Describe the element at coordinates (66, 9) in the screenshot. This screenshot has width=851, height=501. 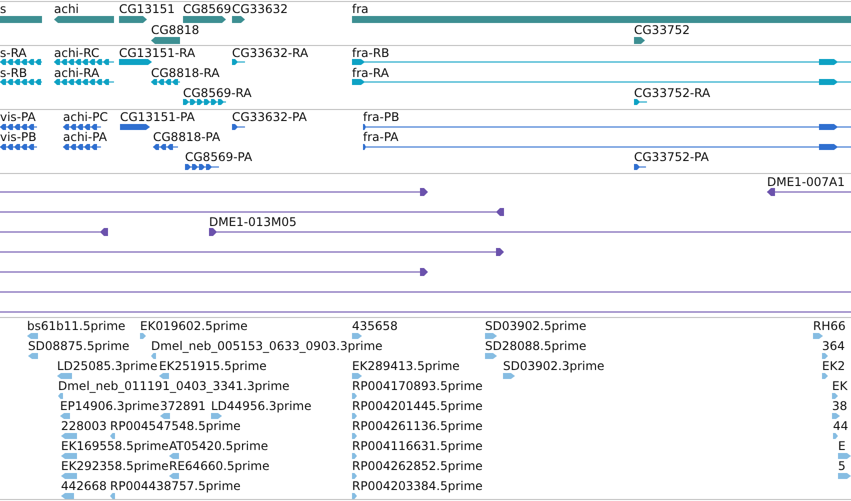
I see `feature-label: achi` at that location.